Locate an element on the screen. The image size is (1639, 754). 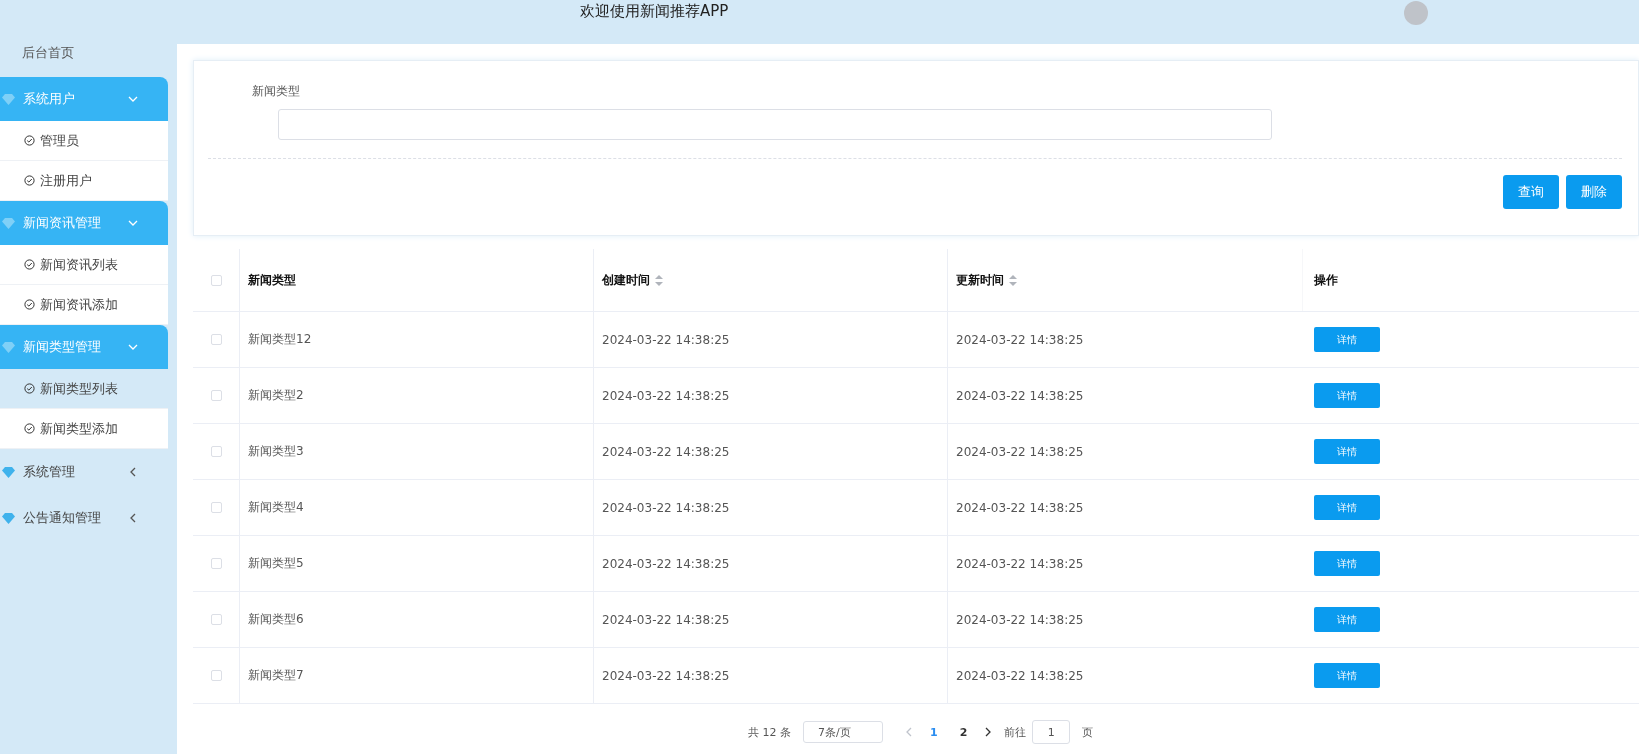
column-header: 操作 is located at coordinates (1326, 280).